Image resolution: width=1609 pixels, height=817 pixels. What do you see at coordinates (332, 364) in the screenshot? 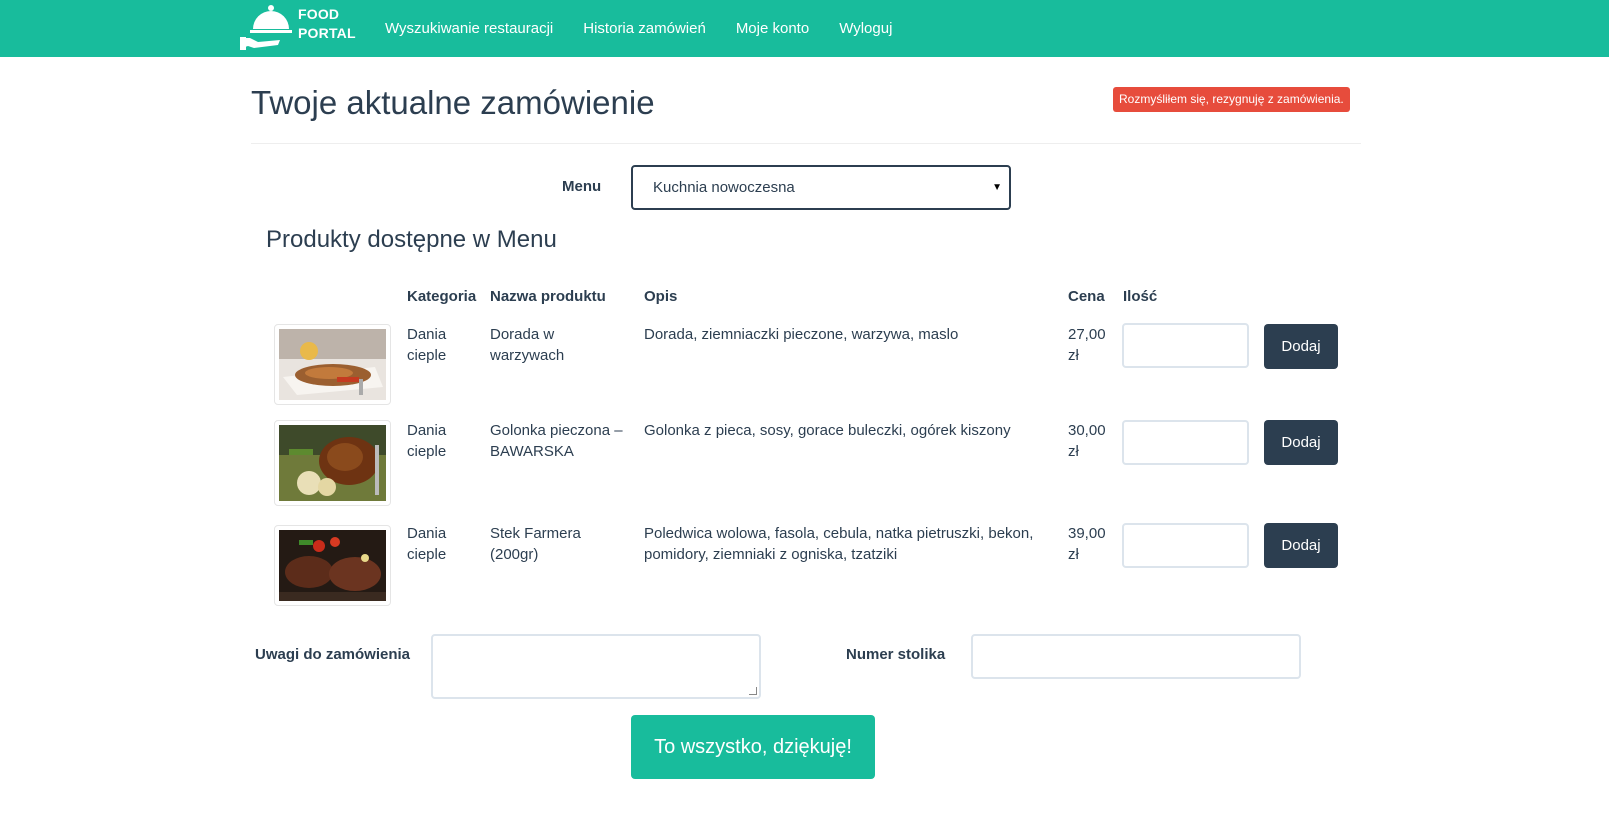
I see `fish-dish-photo` at bounding box center [332, 364].